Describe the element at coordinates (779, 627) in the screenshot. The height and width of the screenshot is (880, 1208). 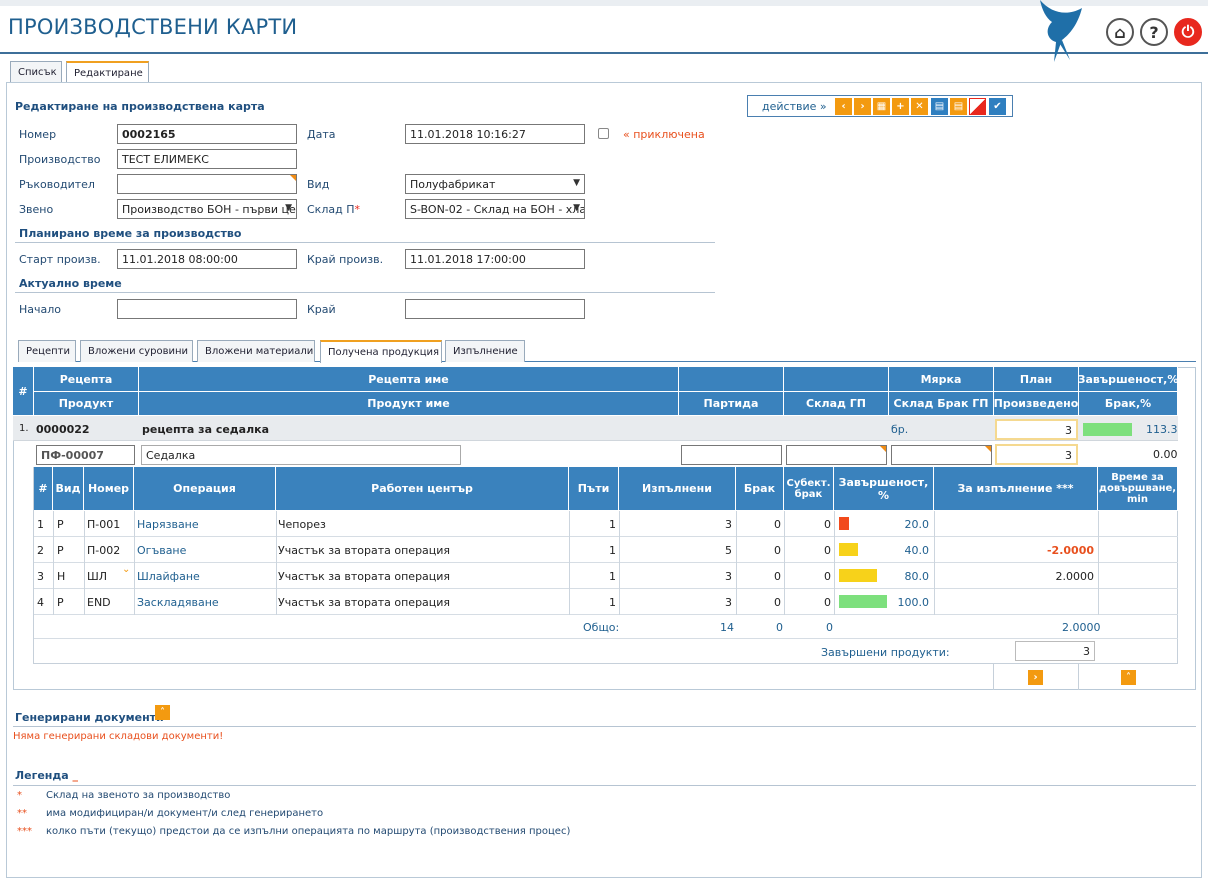
I see `total-scrap: 0` at that location.